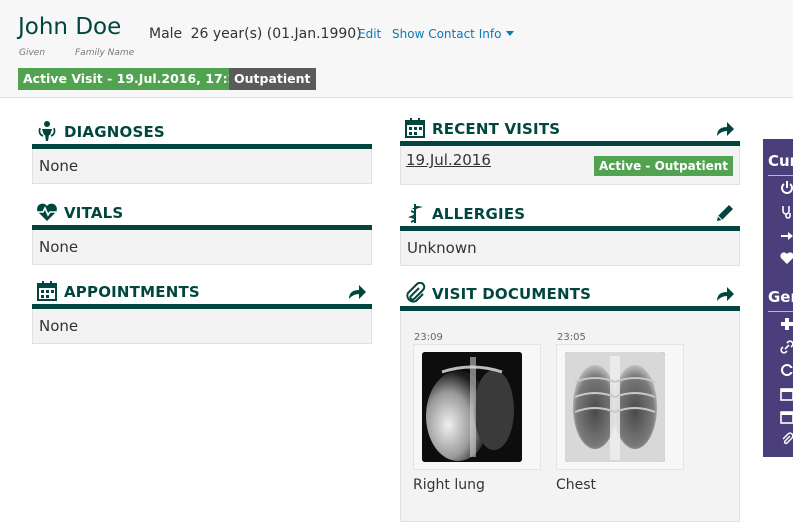  Describe the element at coordinates (132, 292) in the screenshot. I see `appointments-title: APPOINTMENTS` at that location.